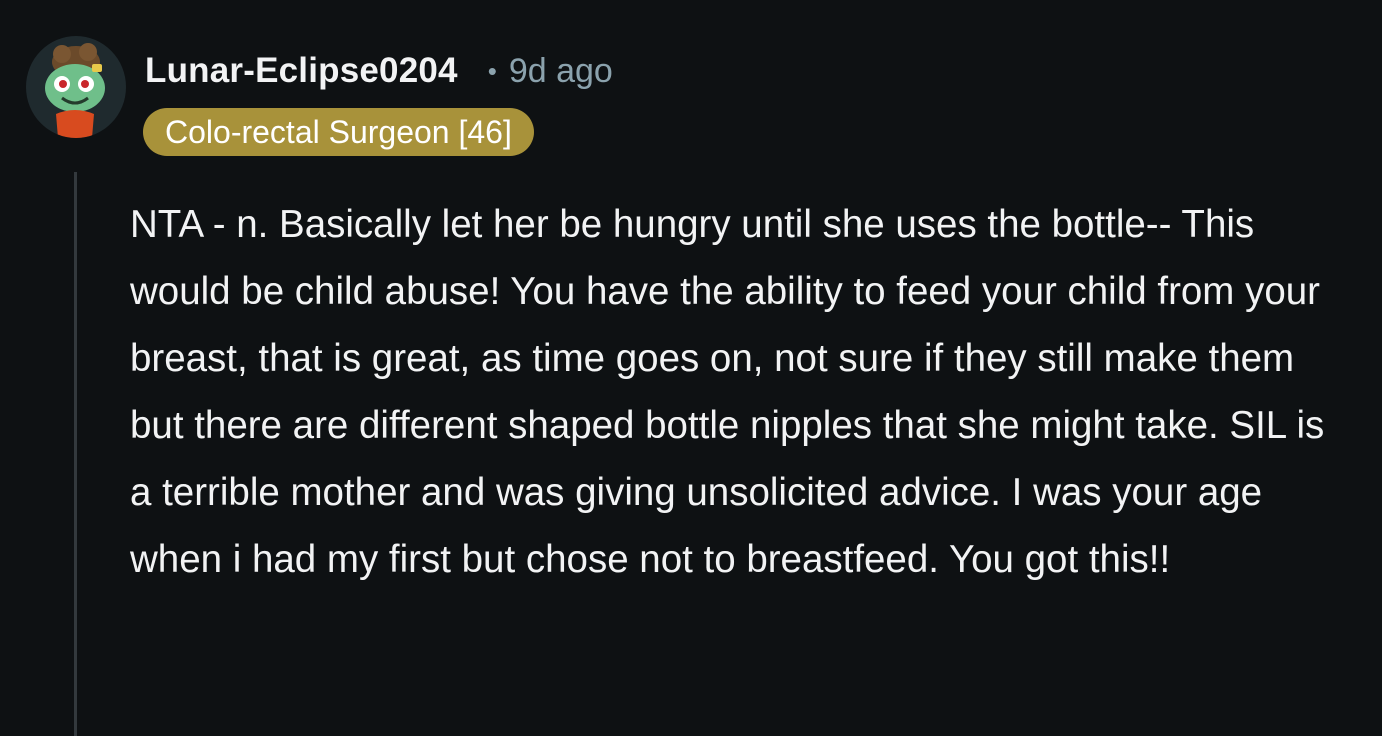  I want to click on thread-line, so click(75, 454).